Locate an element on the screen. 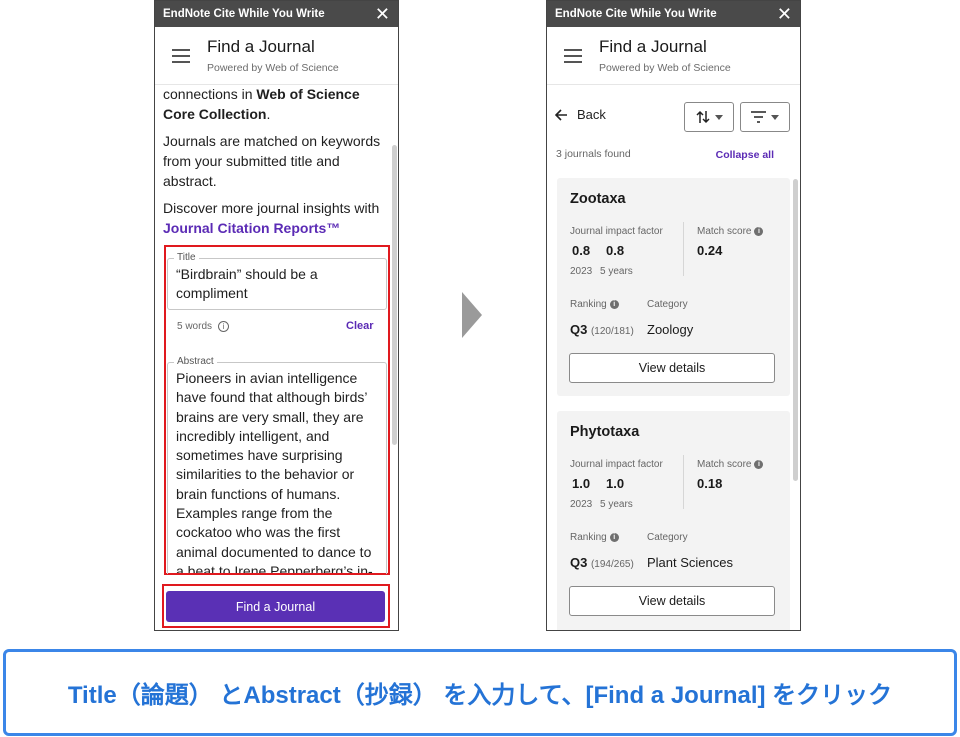 The width and height of the screenshot is (960, 737). ranking-value: Q3 (120/181) is located at coordinates (602, 329).